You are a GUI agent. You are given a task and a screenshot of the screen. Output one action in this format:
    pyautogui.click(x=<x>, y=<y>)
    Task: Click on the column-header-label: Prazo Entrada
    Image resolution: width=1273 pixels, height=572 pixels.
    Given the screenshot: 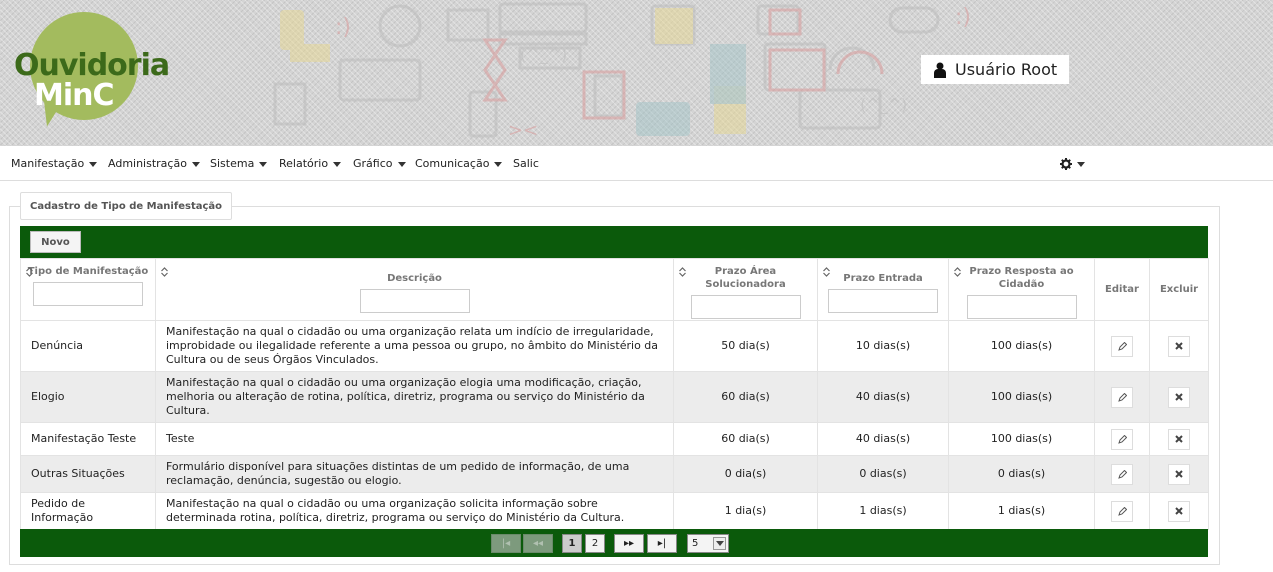 What is the action you would take?
    pyautogui.click(x=883, y=278)
    